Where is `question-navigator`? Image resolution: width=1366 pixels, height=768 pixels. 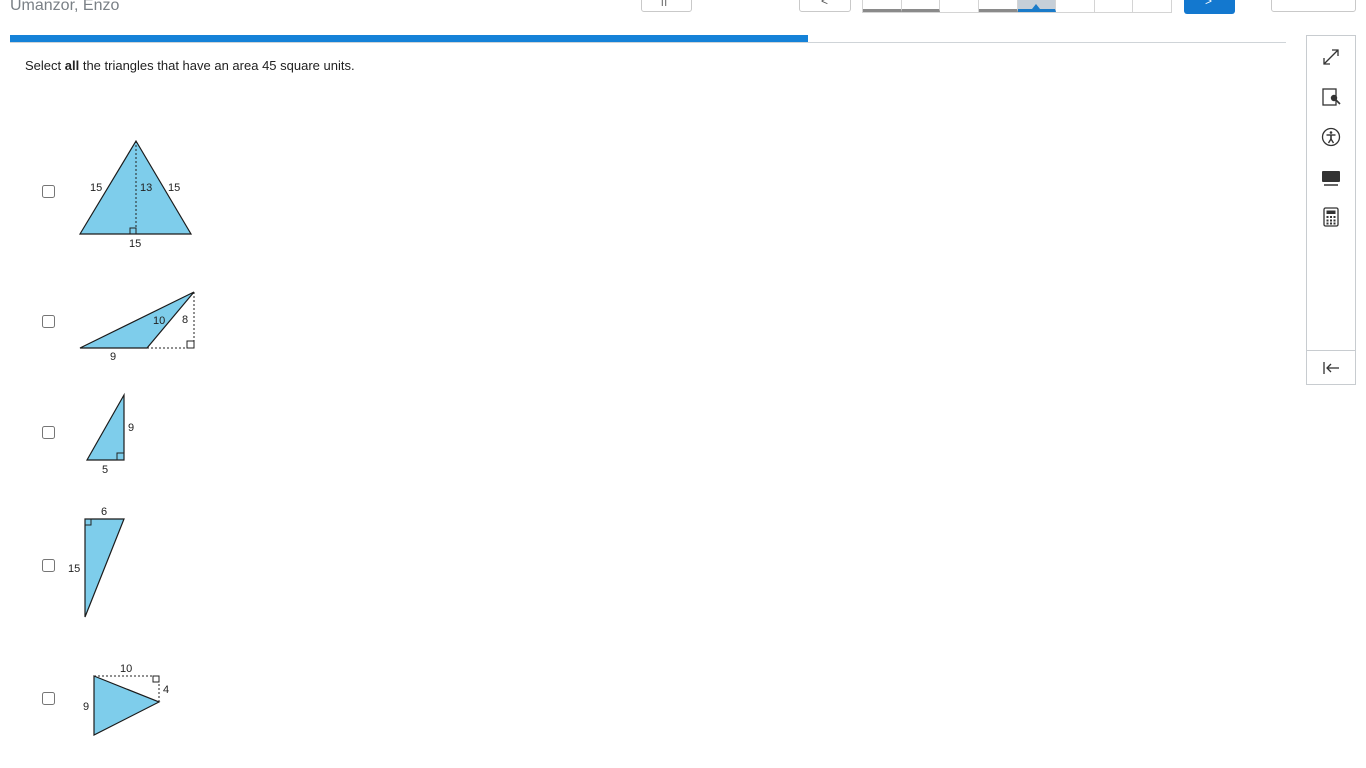 question-navigator is located at coordinates (1017, 6).